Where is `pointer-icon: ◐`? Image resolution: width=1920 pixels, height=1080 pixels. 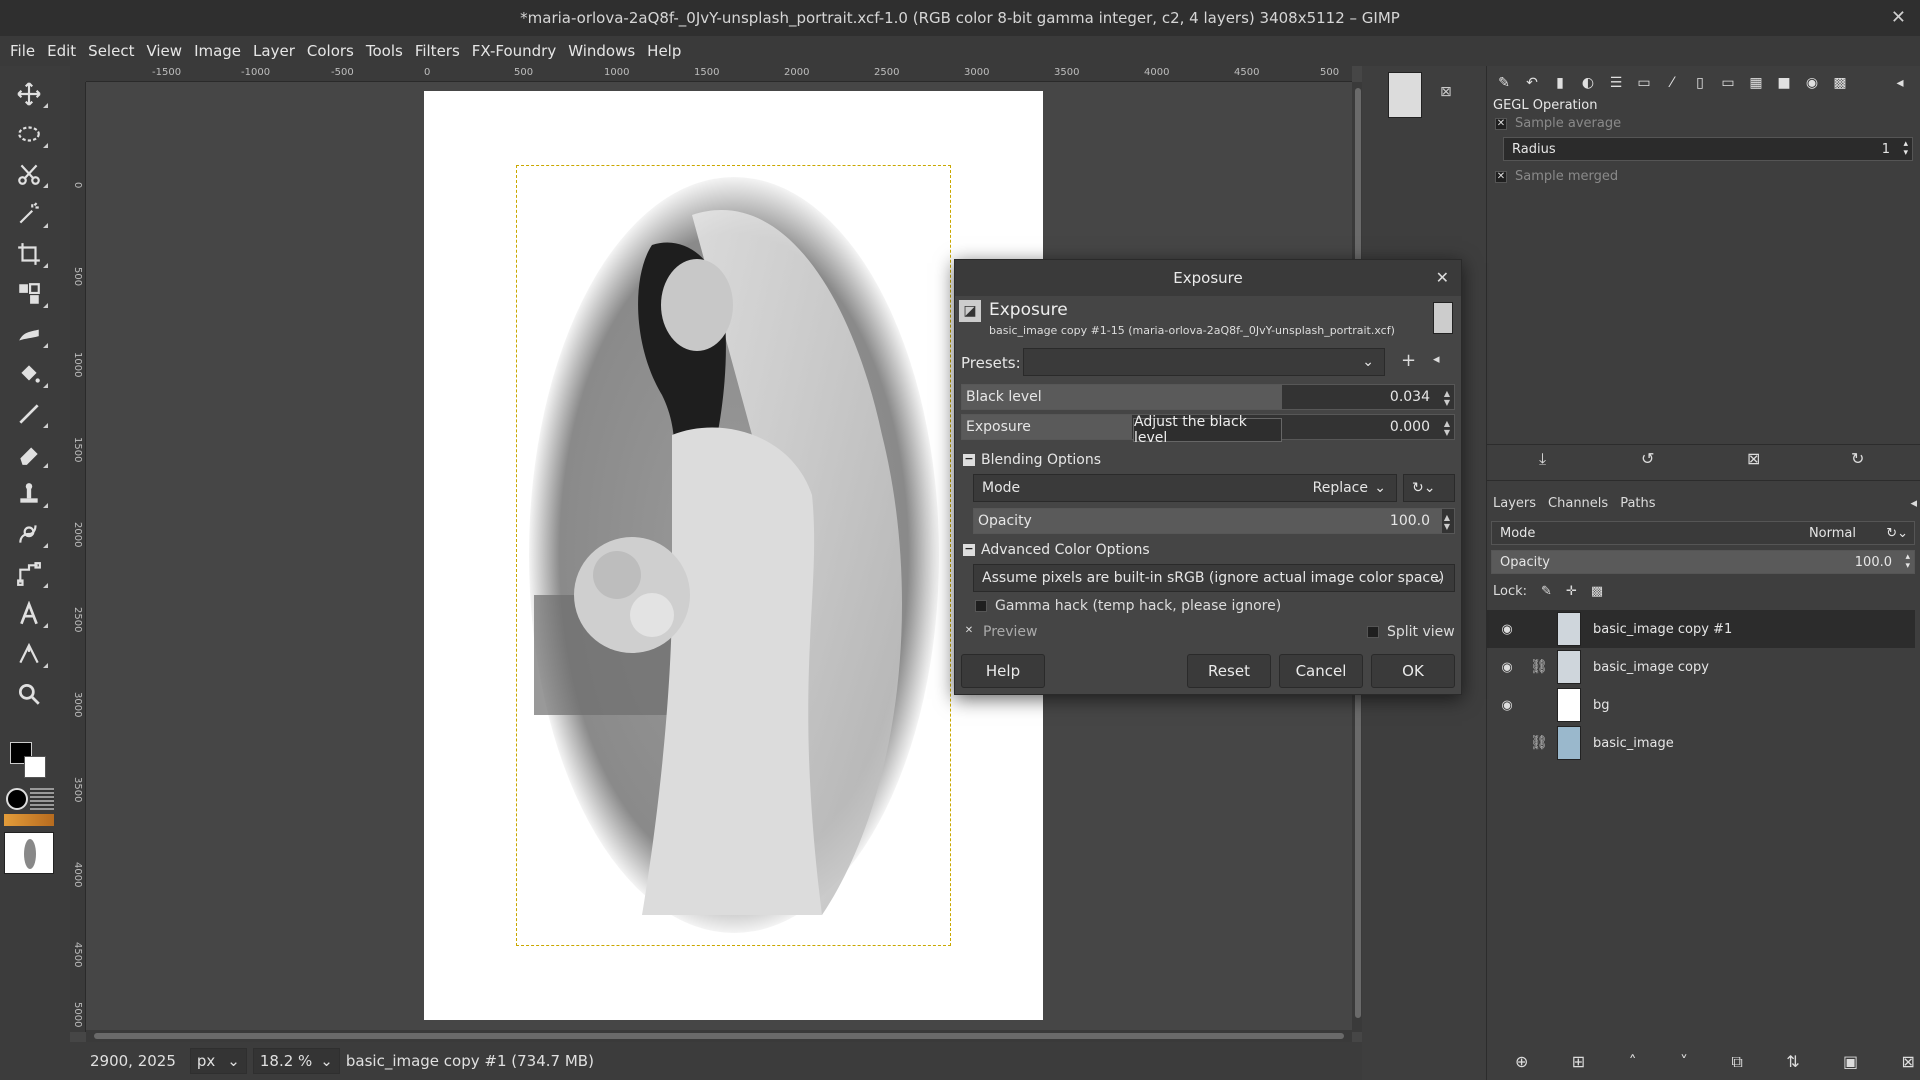 pointer-icon: ◐ is located at coordinates (1588, 83).